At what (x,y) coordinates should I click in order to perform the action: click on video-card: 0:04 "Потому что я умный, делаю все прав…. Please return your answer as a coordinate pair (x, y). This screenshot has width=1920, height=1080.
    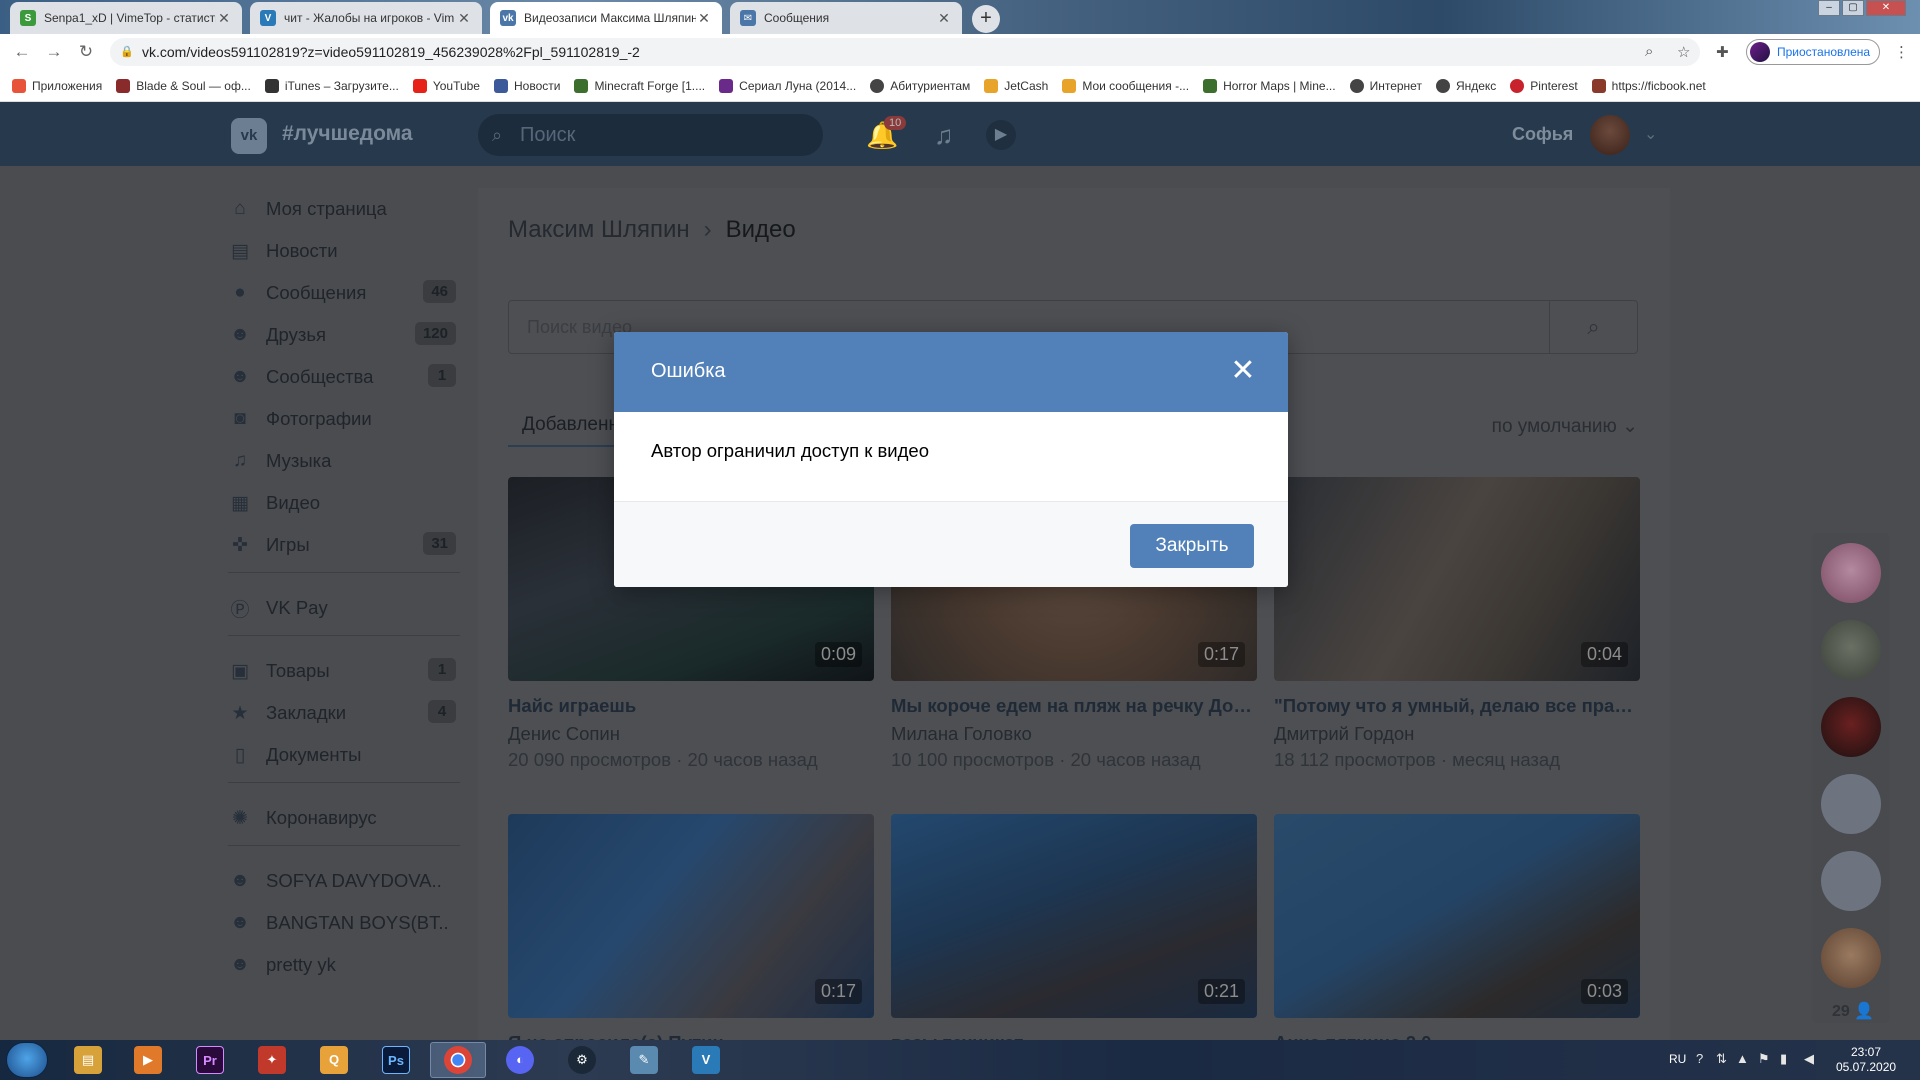
    Looking at the image, I should click on (1457, 624).